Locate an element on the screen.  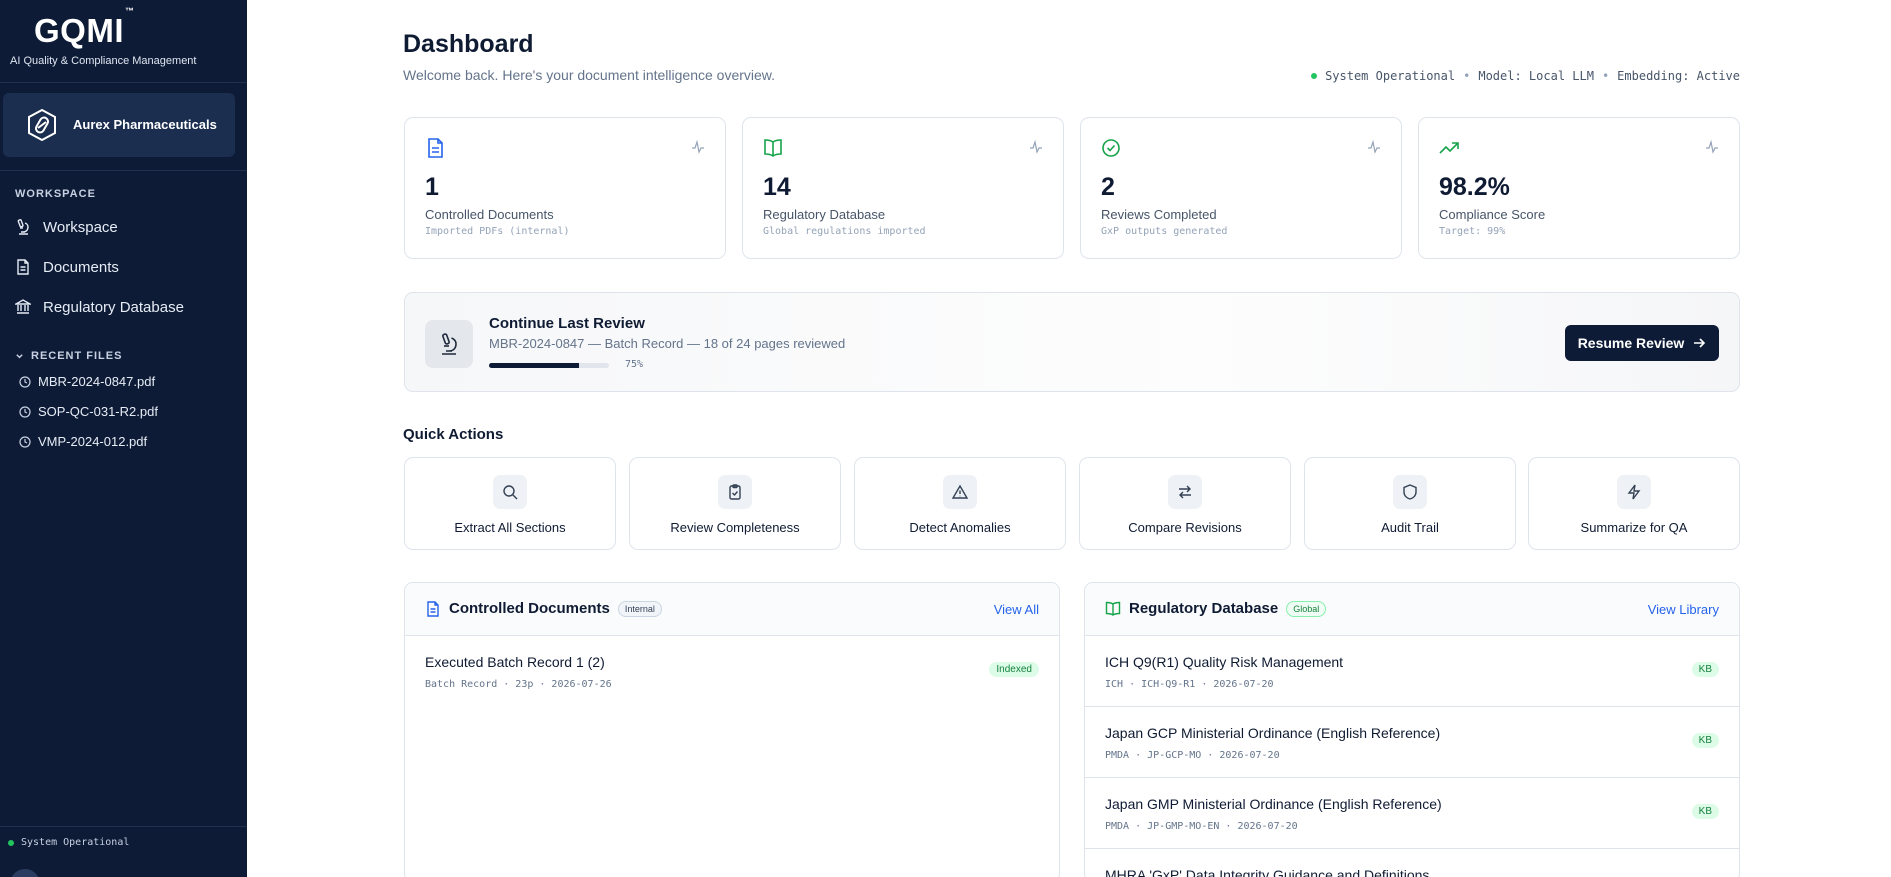
quick-action-label: Detect Anomalies is located at coordinates (960, 527).